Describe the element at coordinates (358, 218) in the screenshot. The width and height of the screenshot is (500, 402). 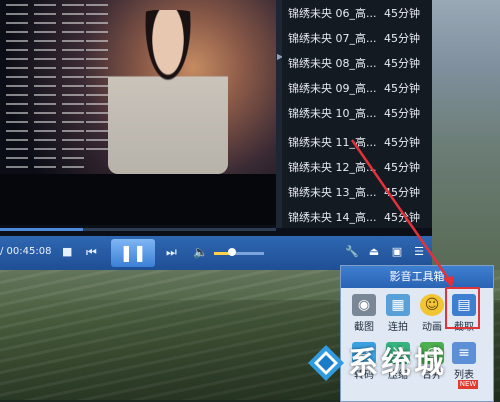
I see `playlist-item: 锦绣未央 14_高... 45分钟` at that location.